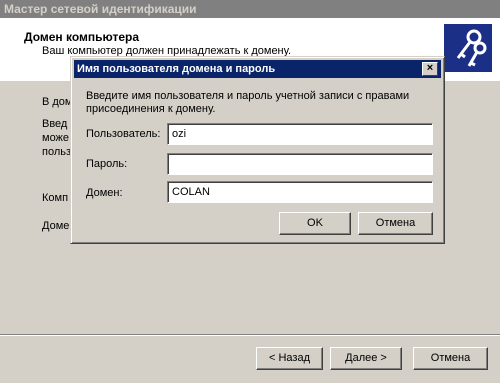  I want to click on background-text-4: польз, so click(57, 152).